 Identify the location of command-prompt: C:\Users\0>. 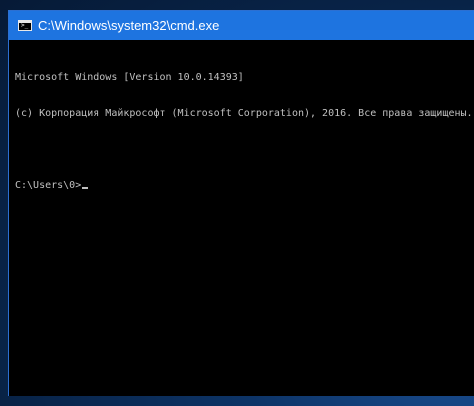
(48, 185).